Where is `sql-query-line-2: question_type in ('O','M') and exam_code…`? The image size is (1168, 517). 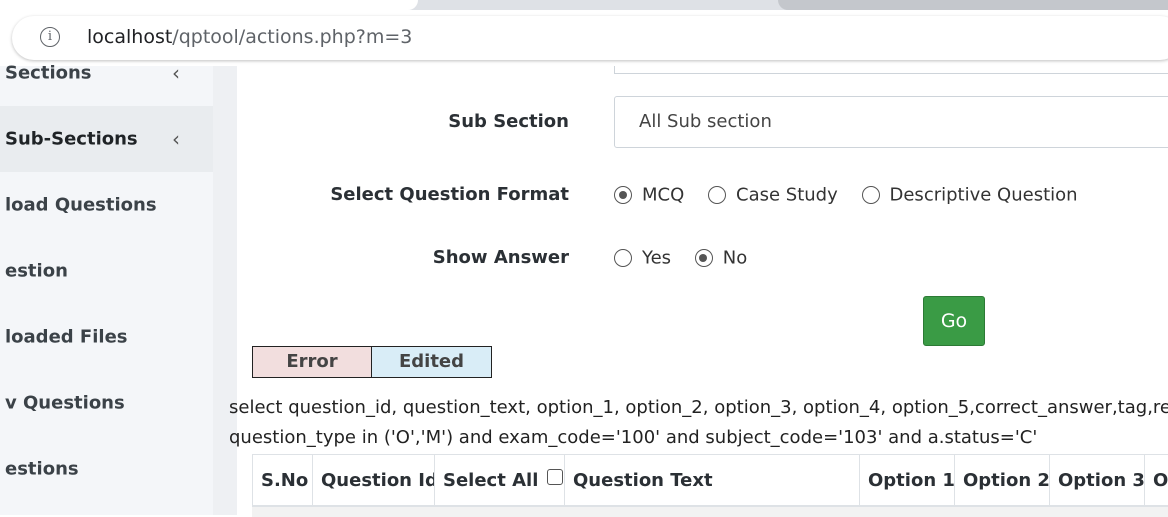
sql-query-line-2: question_type in ('O','M') and exam_code… is located at coordinates (633, 437).